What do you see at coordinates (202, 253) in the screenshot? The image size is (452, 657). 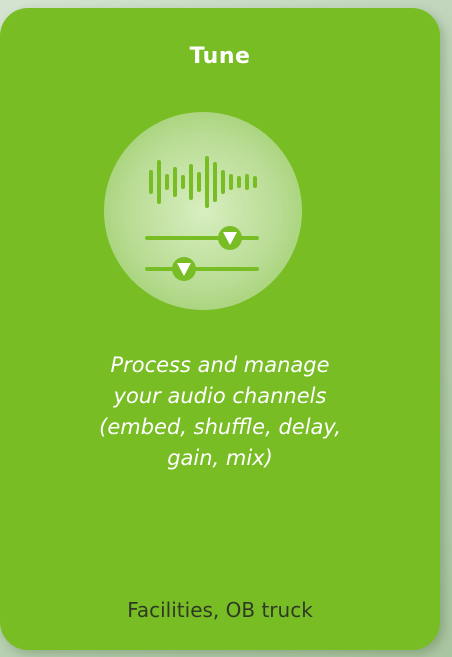 I see `slider-icon` at bounding box center [202, 253].